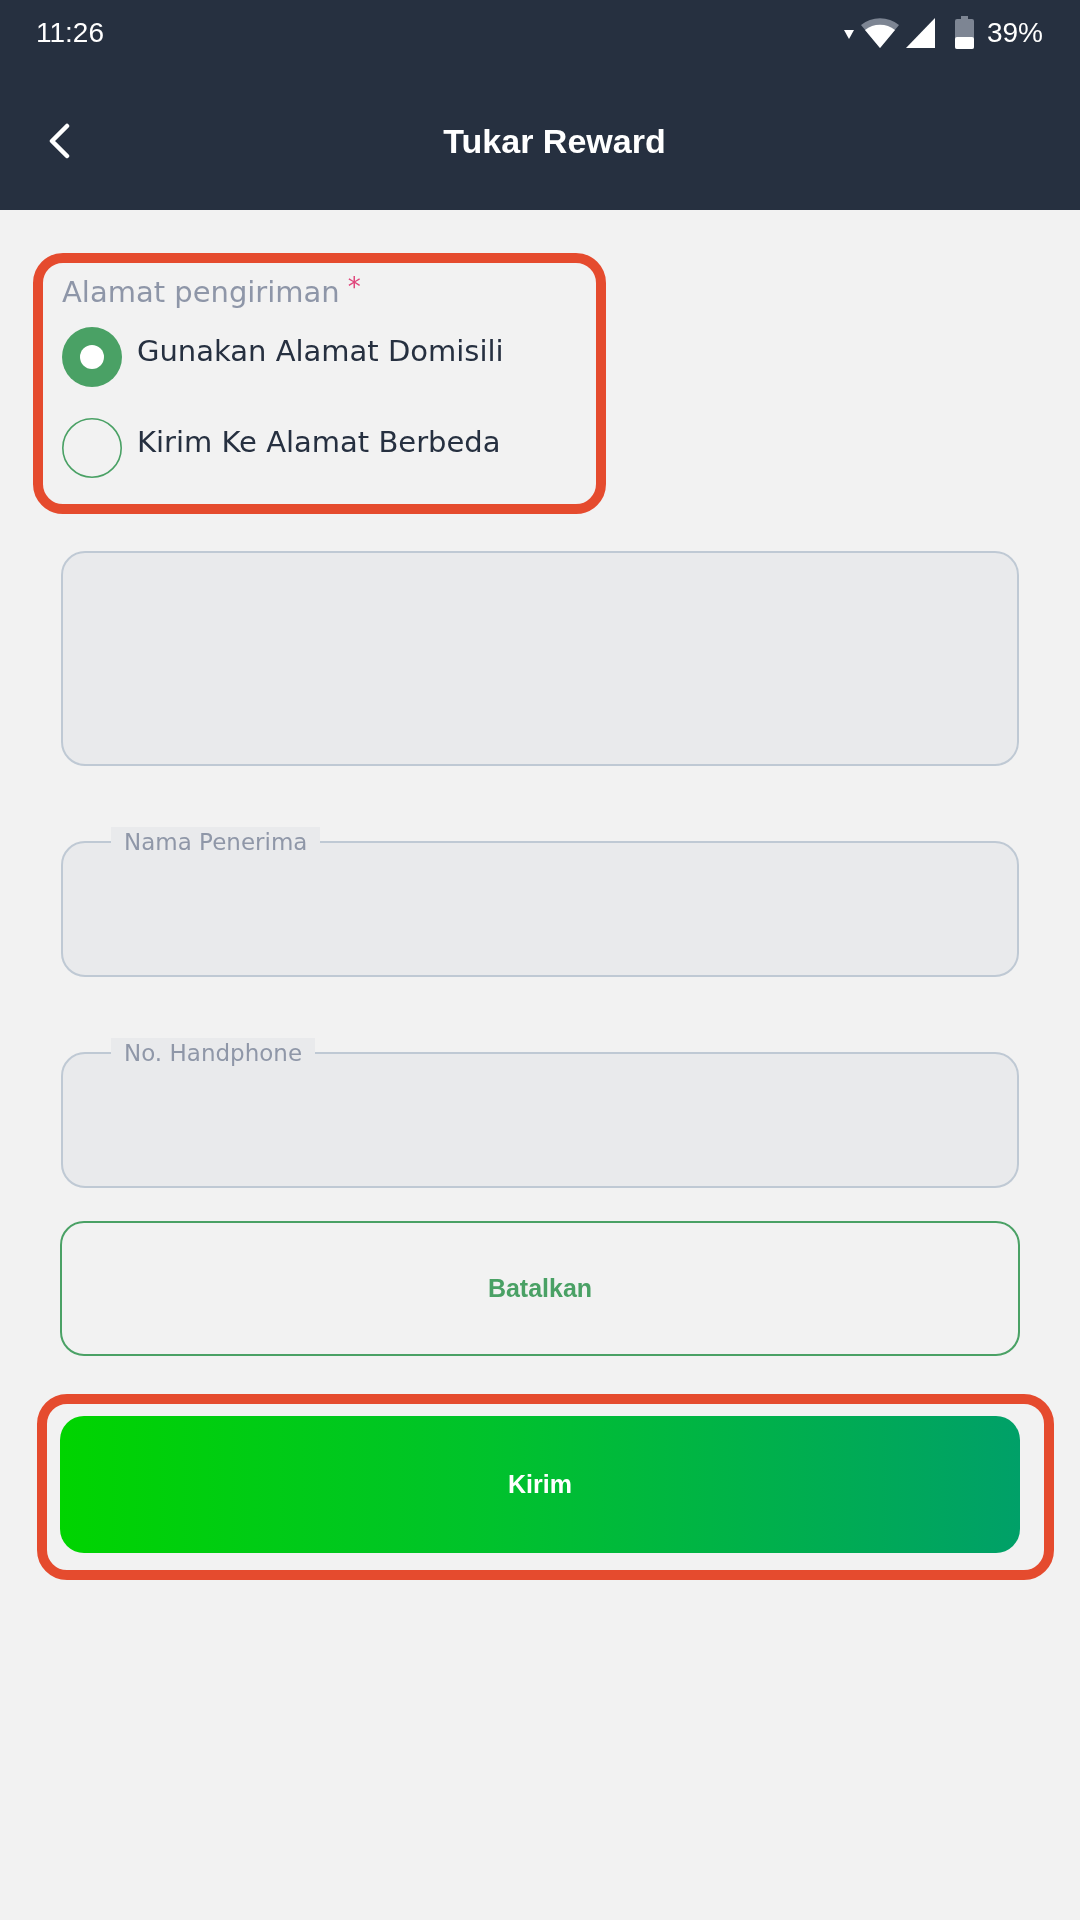 This screenshot has width=1080, height=1920. I want to click on status-time: 11:26, so click(70, 32).